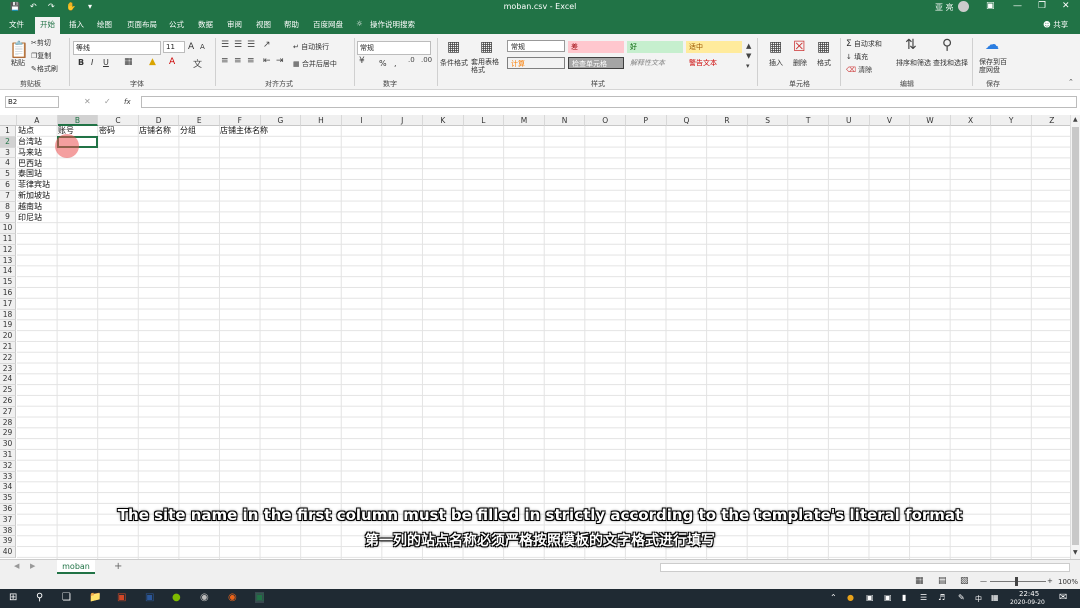 Image resolution: width=1080 pixels, height=608 pixels. Describe the element at coordinates (857, 57) in the screenshot. I see `fill-button: ↓ 填充` at that location.